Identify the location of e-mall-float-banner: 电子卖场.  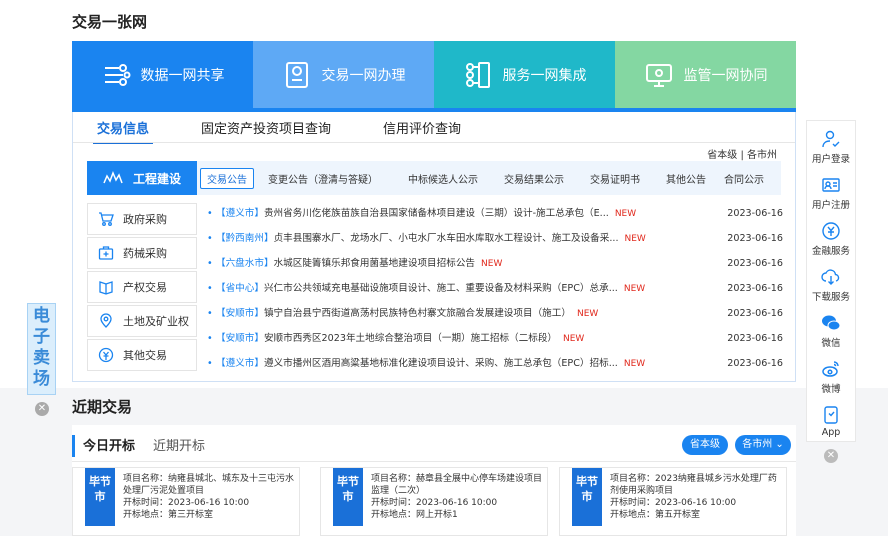
(41, 349).